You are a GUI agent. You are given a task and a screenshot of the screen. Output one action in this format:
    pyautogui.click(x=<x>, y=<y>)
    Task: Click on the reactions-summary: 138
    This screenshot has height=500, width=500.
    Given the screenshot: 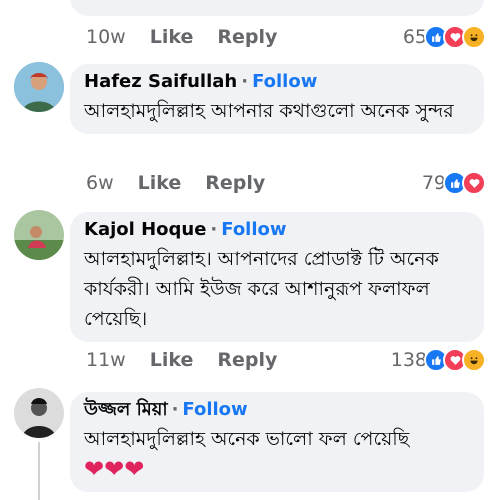 What is the action you would take?
    pyautogui.click(x=438, y=360)
    